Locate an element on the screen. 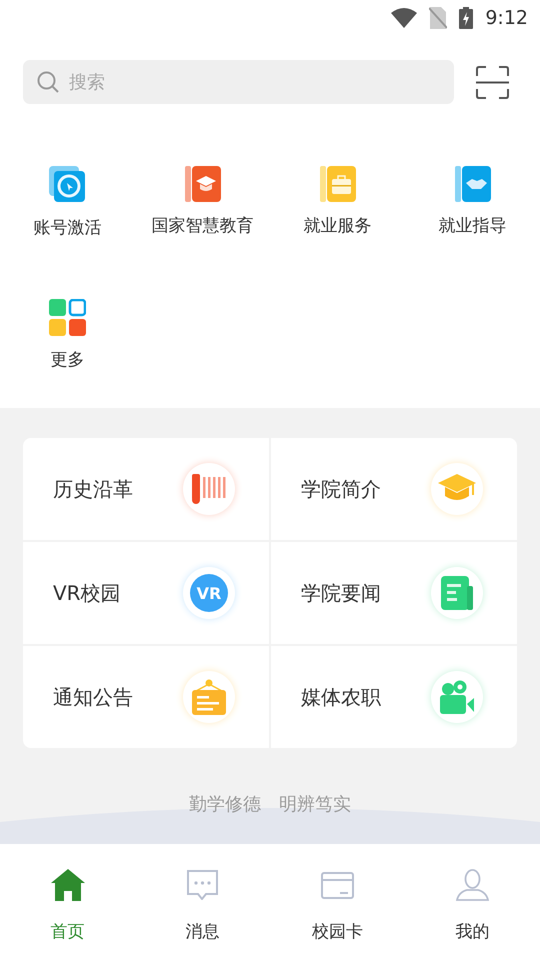 The height and width of the screenshot is (960, 540). notice-board-icon is located at coordinates (209, 697).